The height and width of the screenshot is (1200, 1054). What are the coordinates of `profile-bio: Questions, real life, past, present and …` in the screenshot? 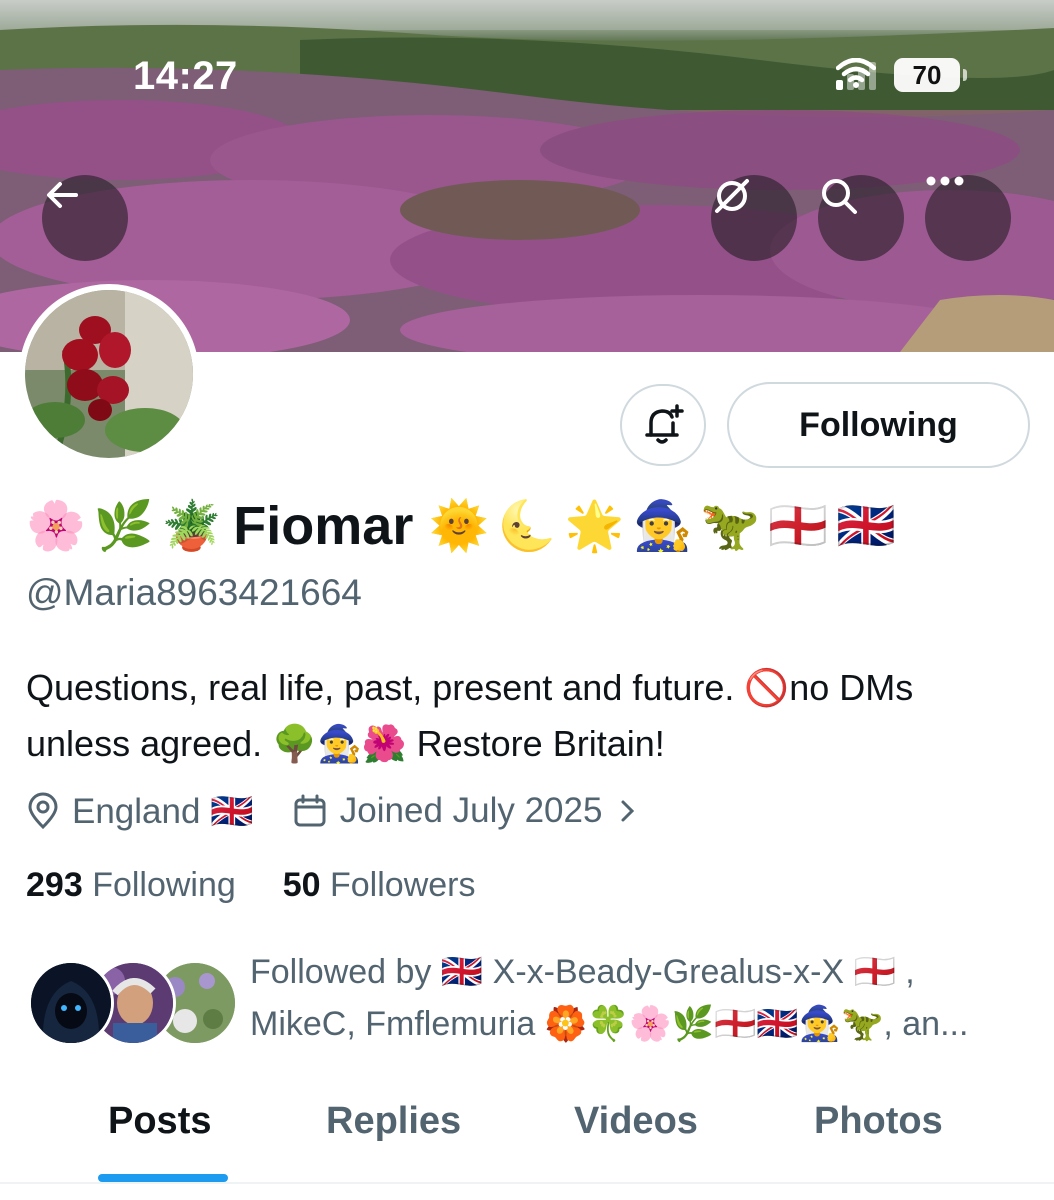 It's located at (531, 716).